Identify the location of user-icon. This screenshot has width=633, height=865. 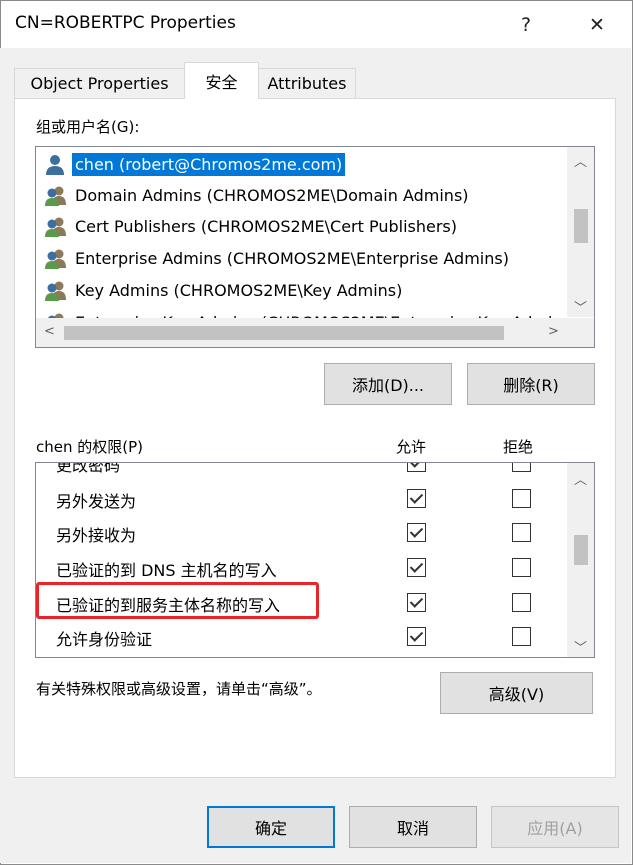
(56, 165).